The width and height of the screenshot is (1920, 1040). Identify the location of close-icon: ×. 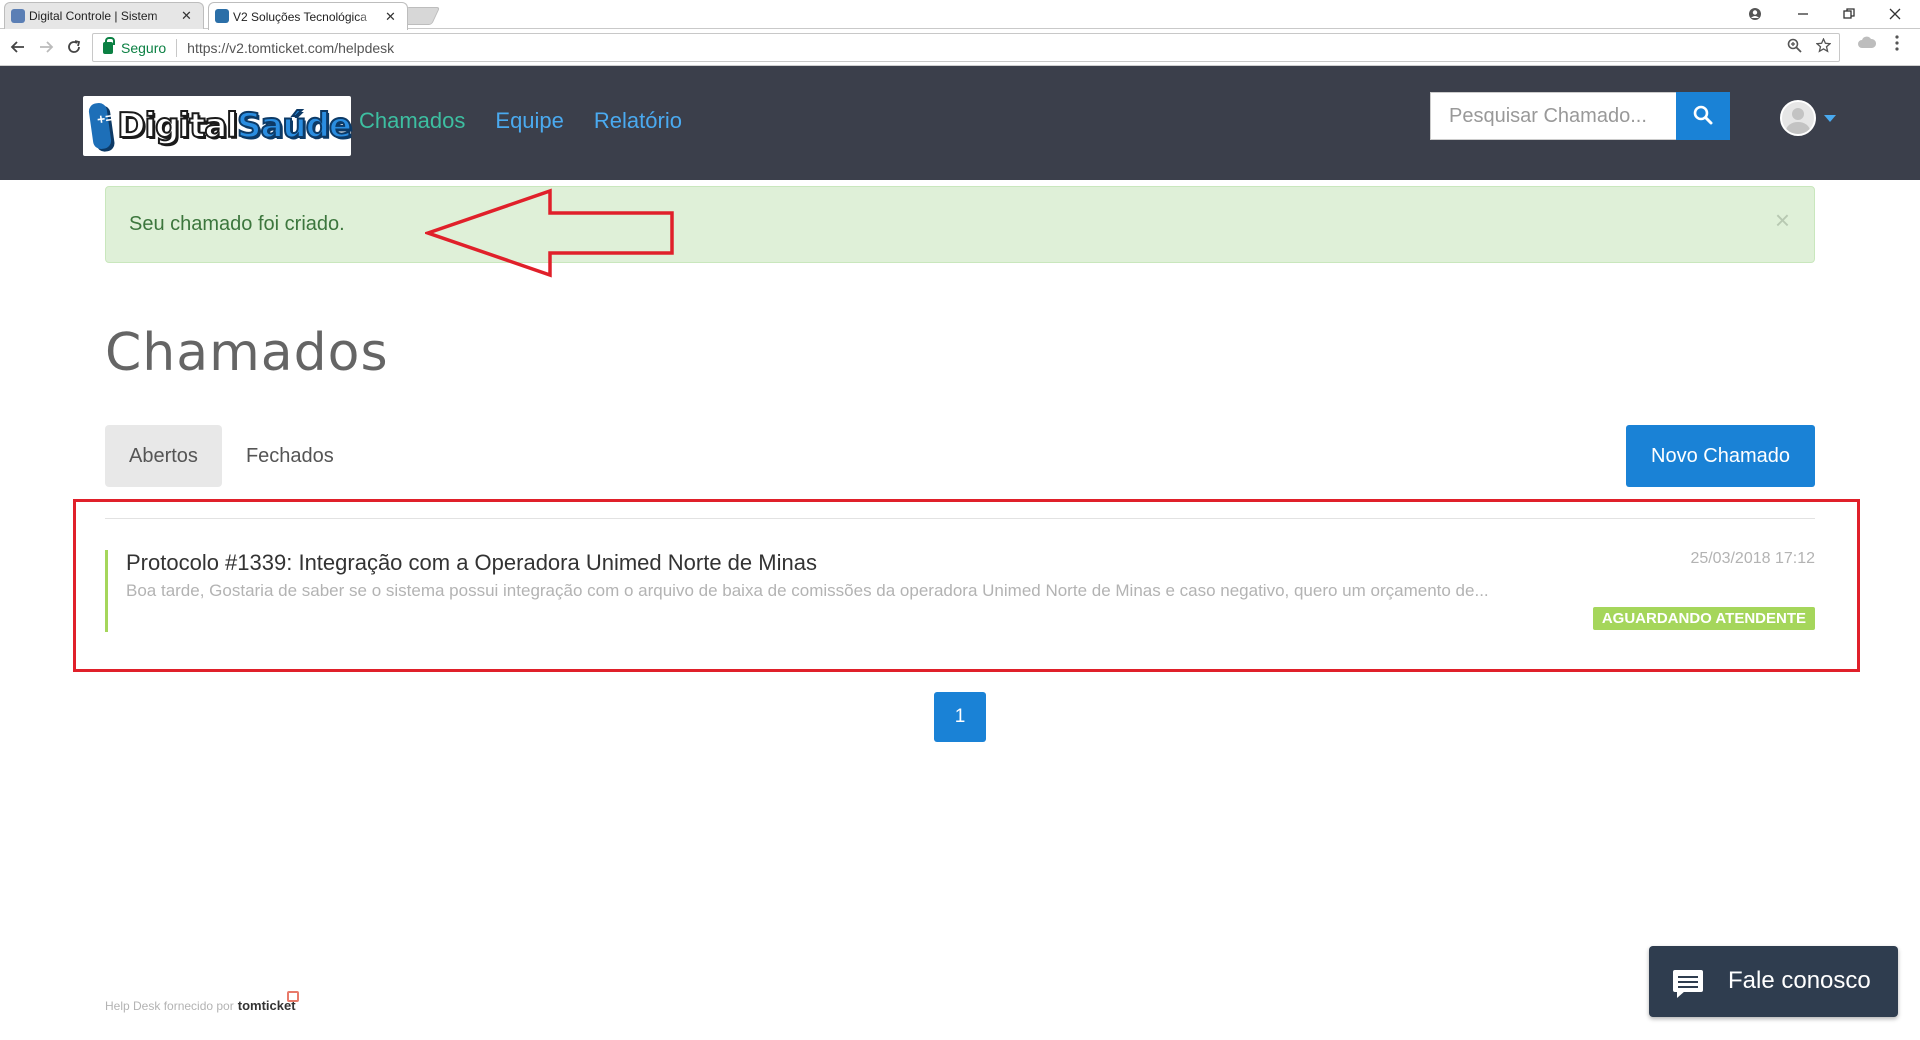
(1782, 220).